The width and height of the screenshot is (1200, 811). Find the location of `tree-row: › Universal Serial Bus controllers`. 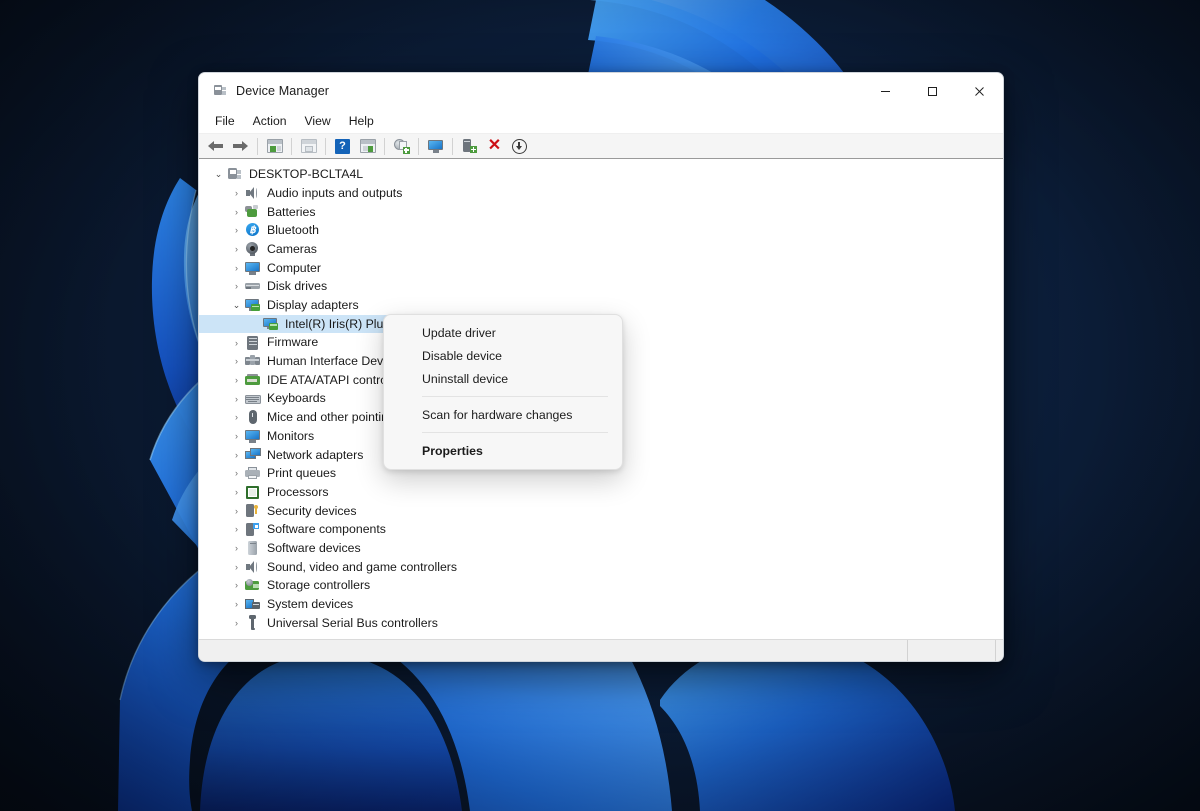

tree-row: › Universal Serial Bus controllers is located at coordinates (601, 623).